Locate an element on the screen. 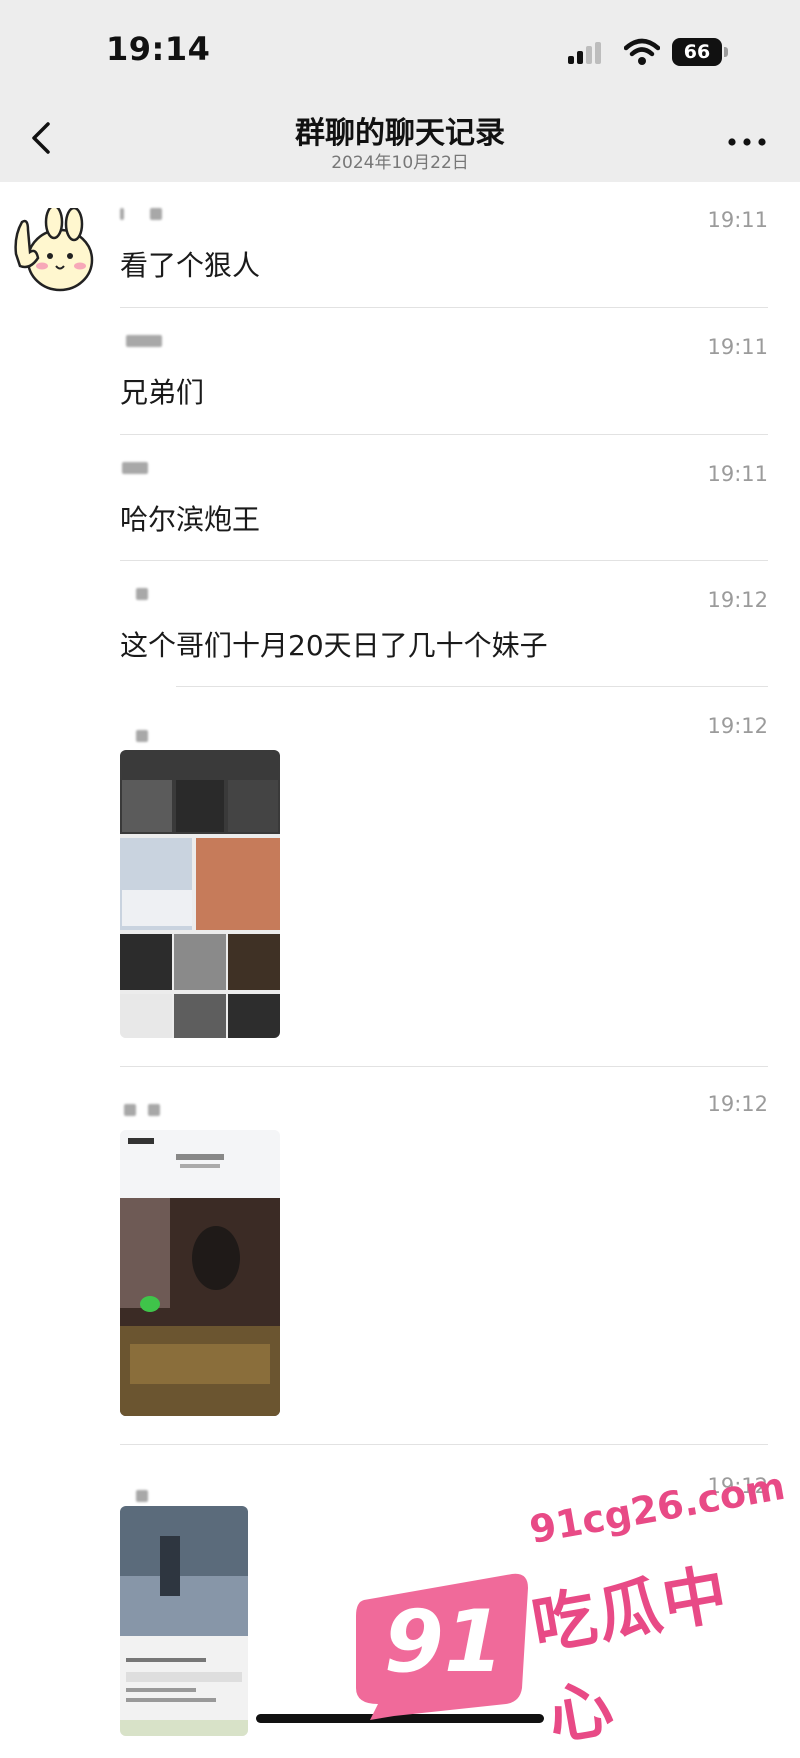  top-bar: 19:14 66 群聊的聊天记录 2024年10月22日 is located at coordinates (400, 91).